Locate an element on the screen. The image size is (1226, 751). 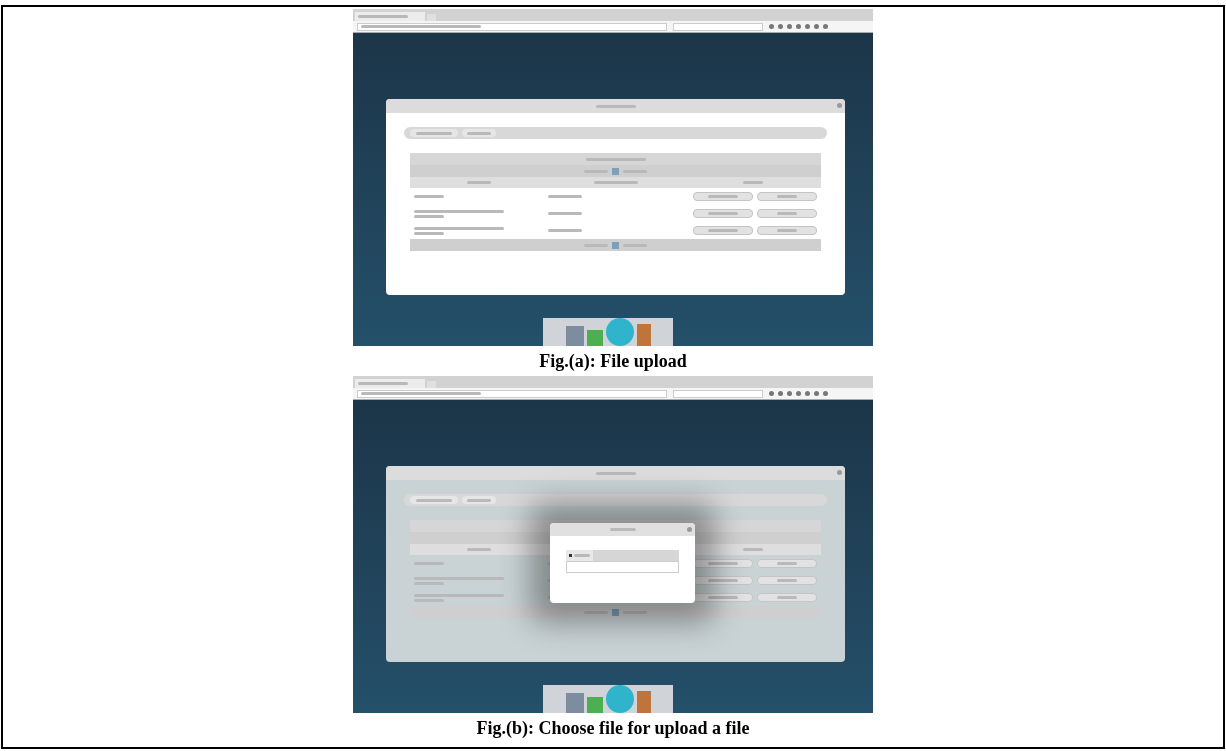
file-input-field is located at coordinates (622, 567).